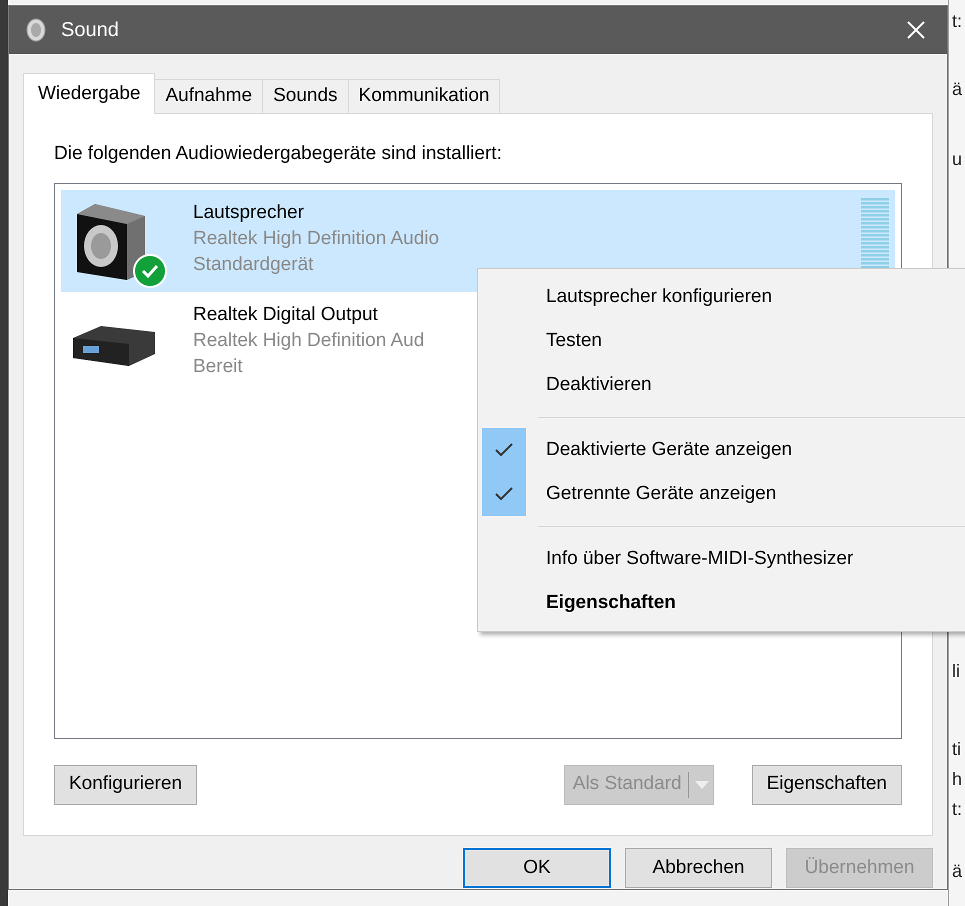  Describe the element at coordinates (249, 212) in the screenshot. I see `device-name: Lautsprecher` at that location.